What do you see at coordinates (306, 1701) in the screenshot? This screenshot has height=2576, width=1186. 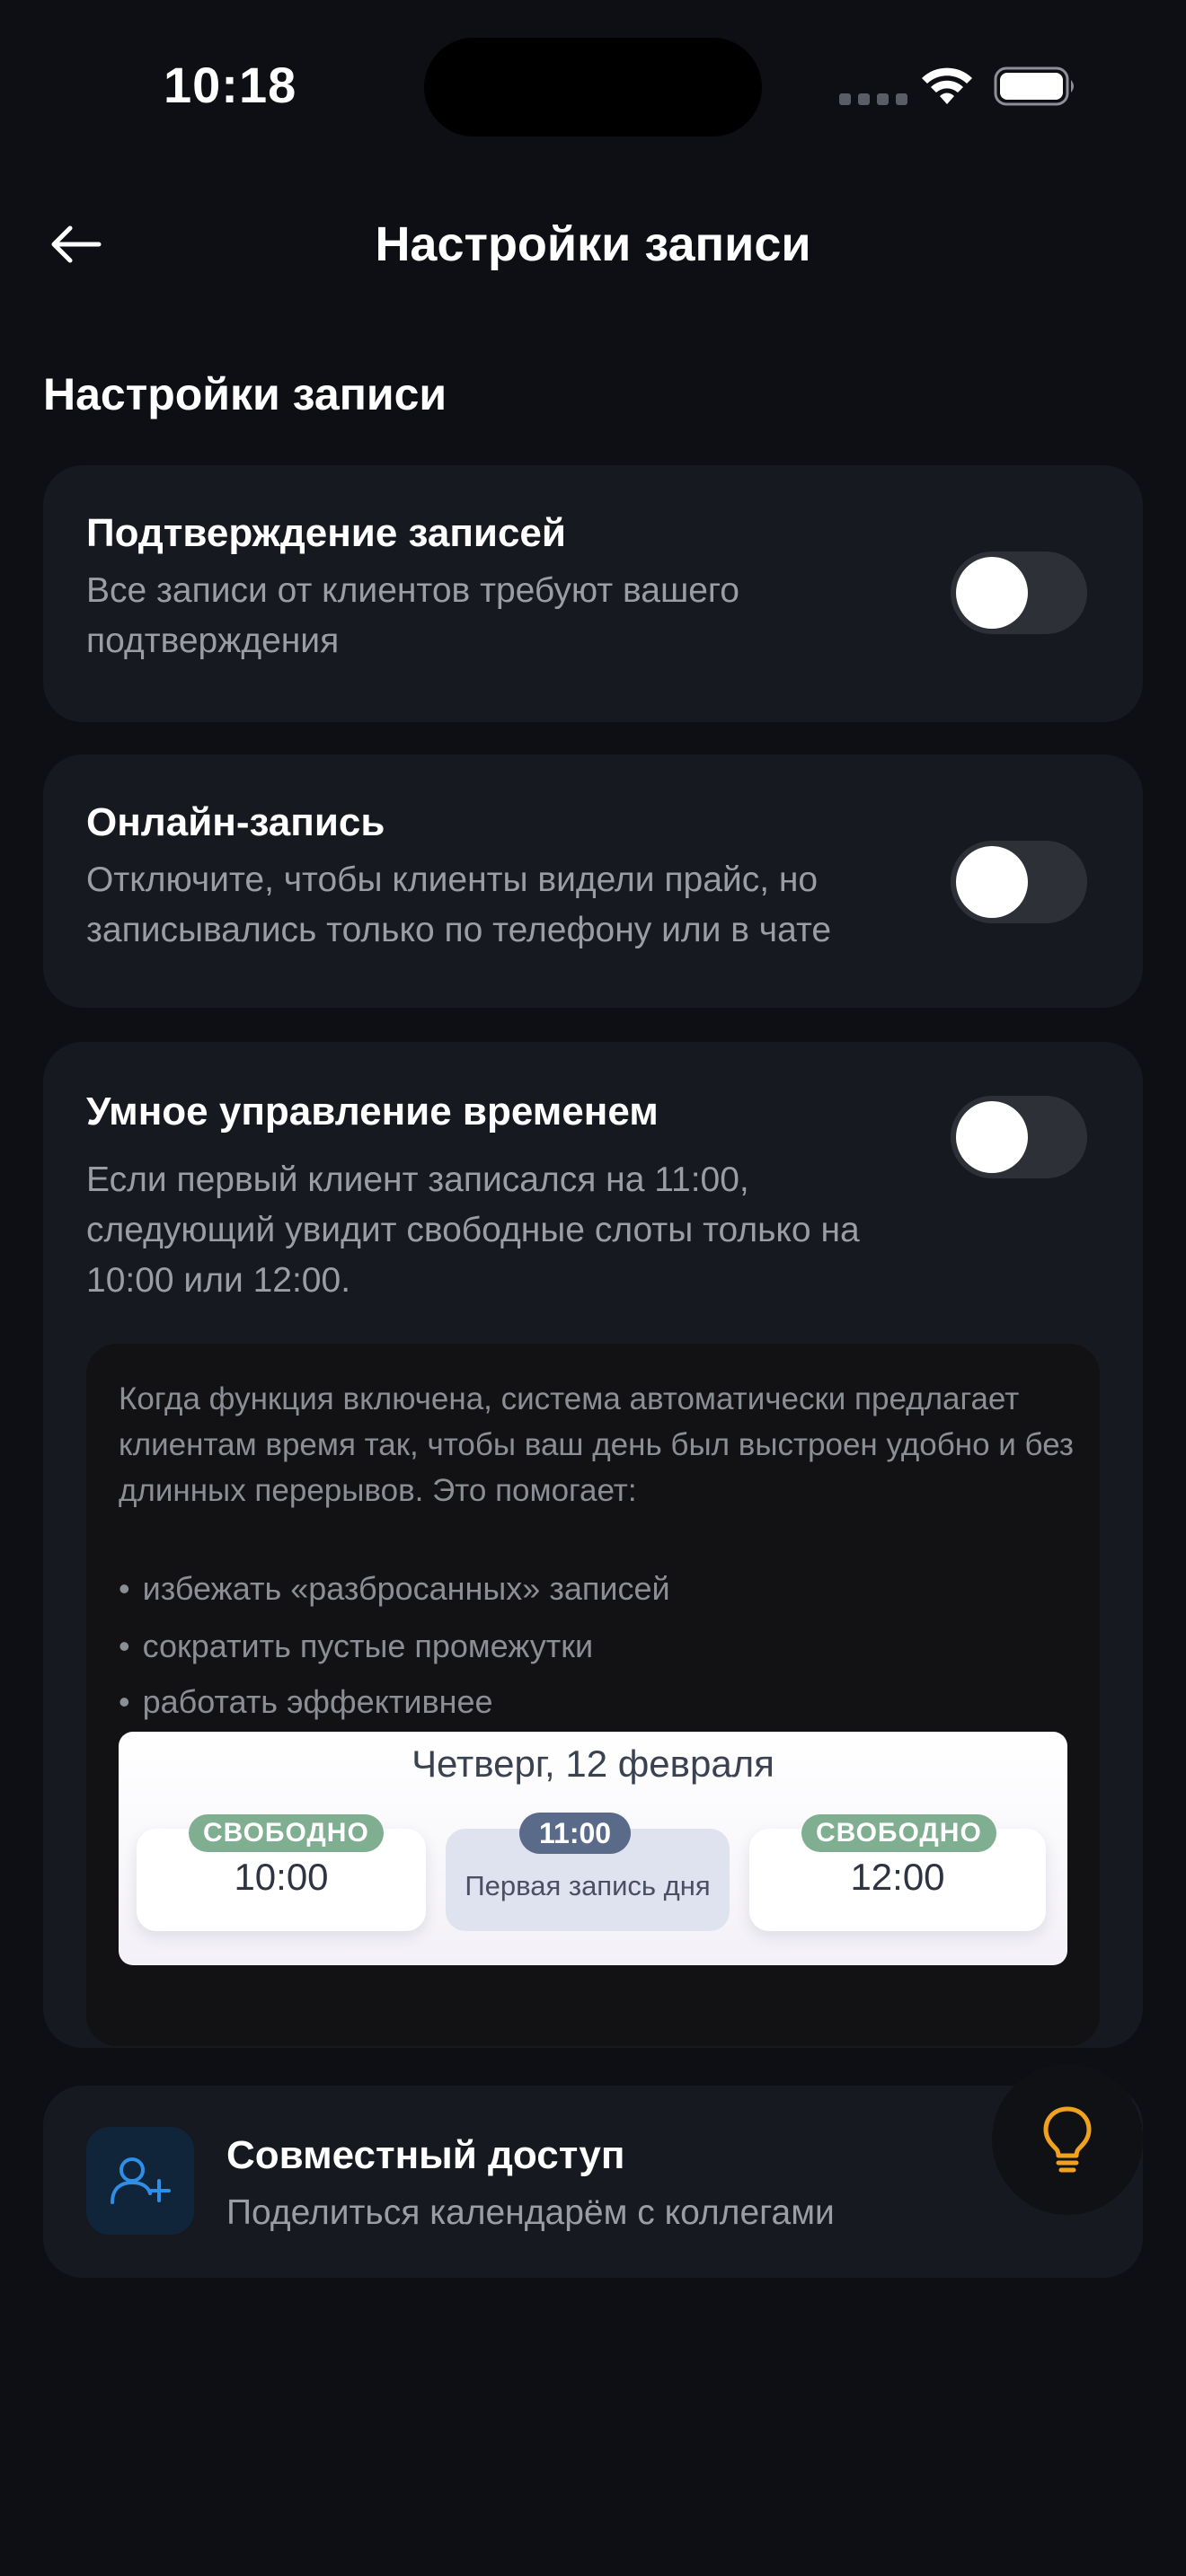 I see `info-bullet: • работать эффективнее` at bounding box center [306, 1701].